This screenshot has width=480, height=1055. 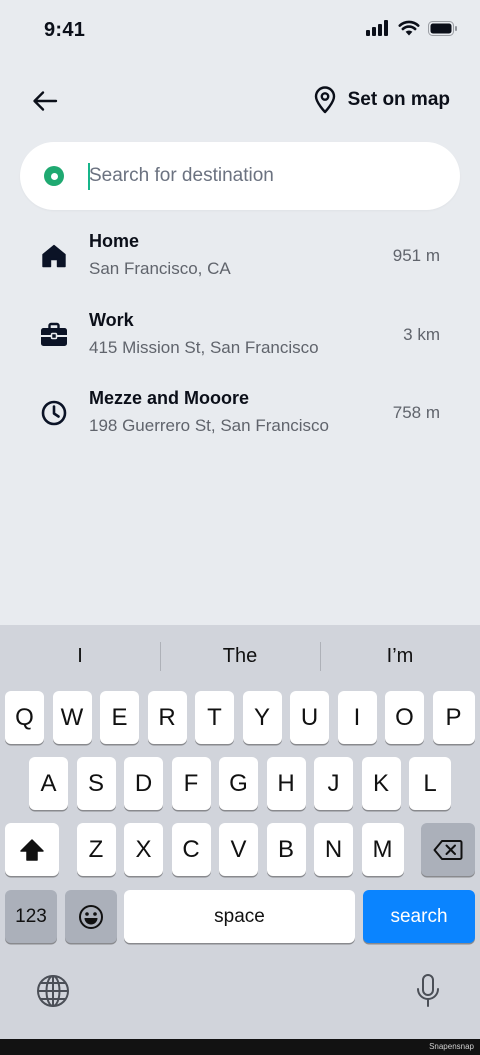 I want to click on set-on-map-button: Set on map, so click(x=382, y=100).